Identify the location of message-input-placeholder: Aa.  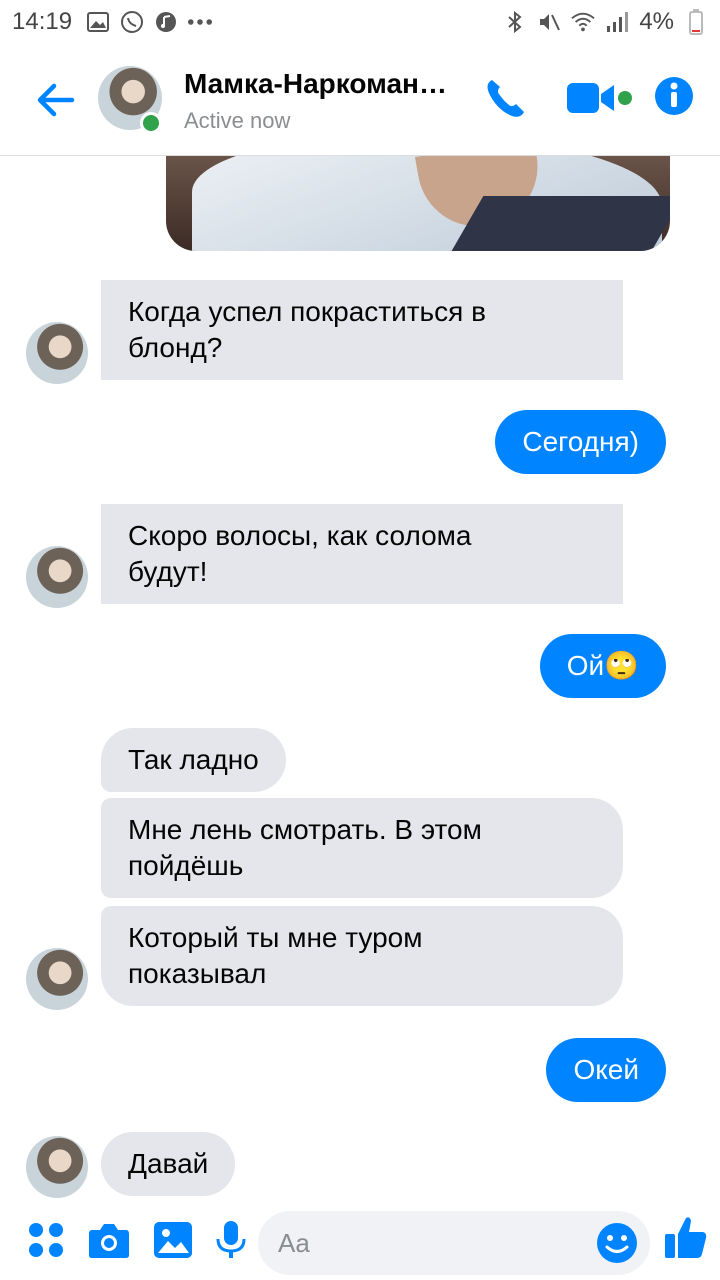
(294, 1243).